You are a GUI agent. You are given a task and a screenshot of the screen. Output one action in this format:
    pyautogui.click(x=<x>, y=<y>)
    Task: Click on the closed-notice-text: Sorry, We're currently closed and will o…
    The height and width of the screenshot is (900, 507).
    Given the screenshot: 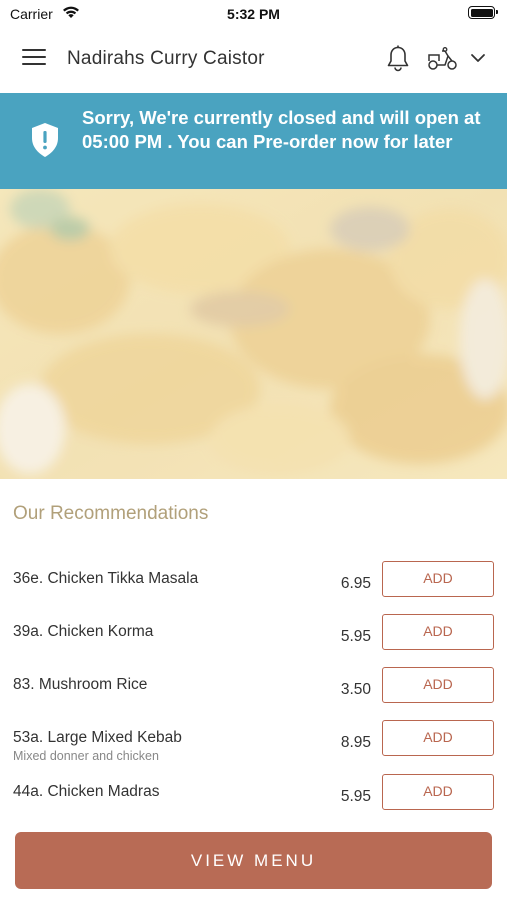 What is the action you would take?
    pyautogui.click(x=281, y=129)
    